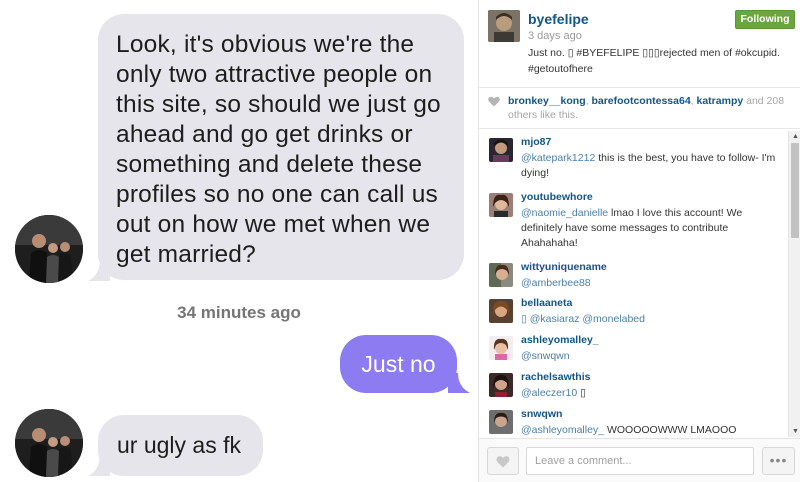 The width and height of the screenshot is (800, 482). I want to click on commenter-username: mjo87, so click(536, 142).